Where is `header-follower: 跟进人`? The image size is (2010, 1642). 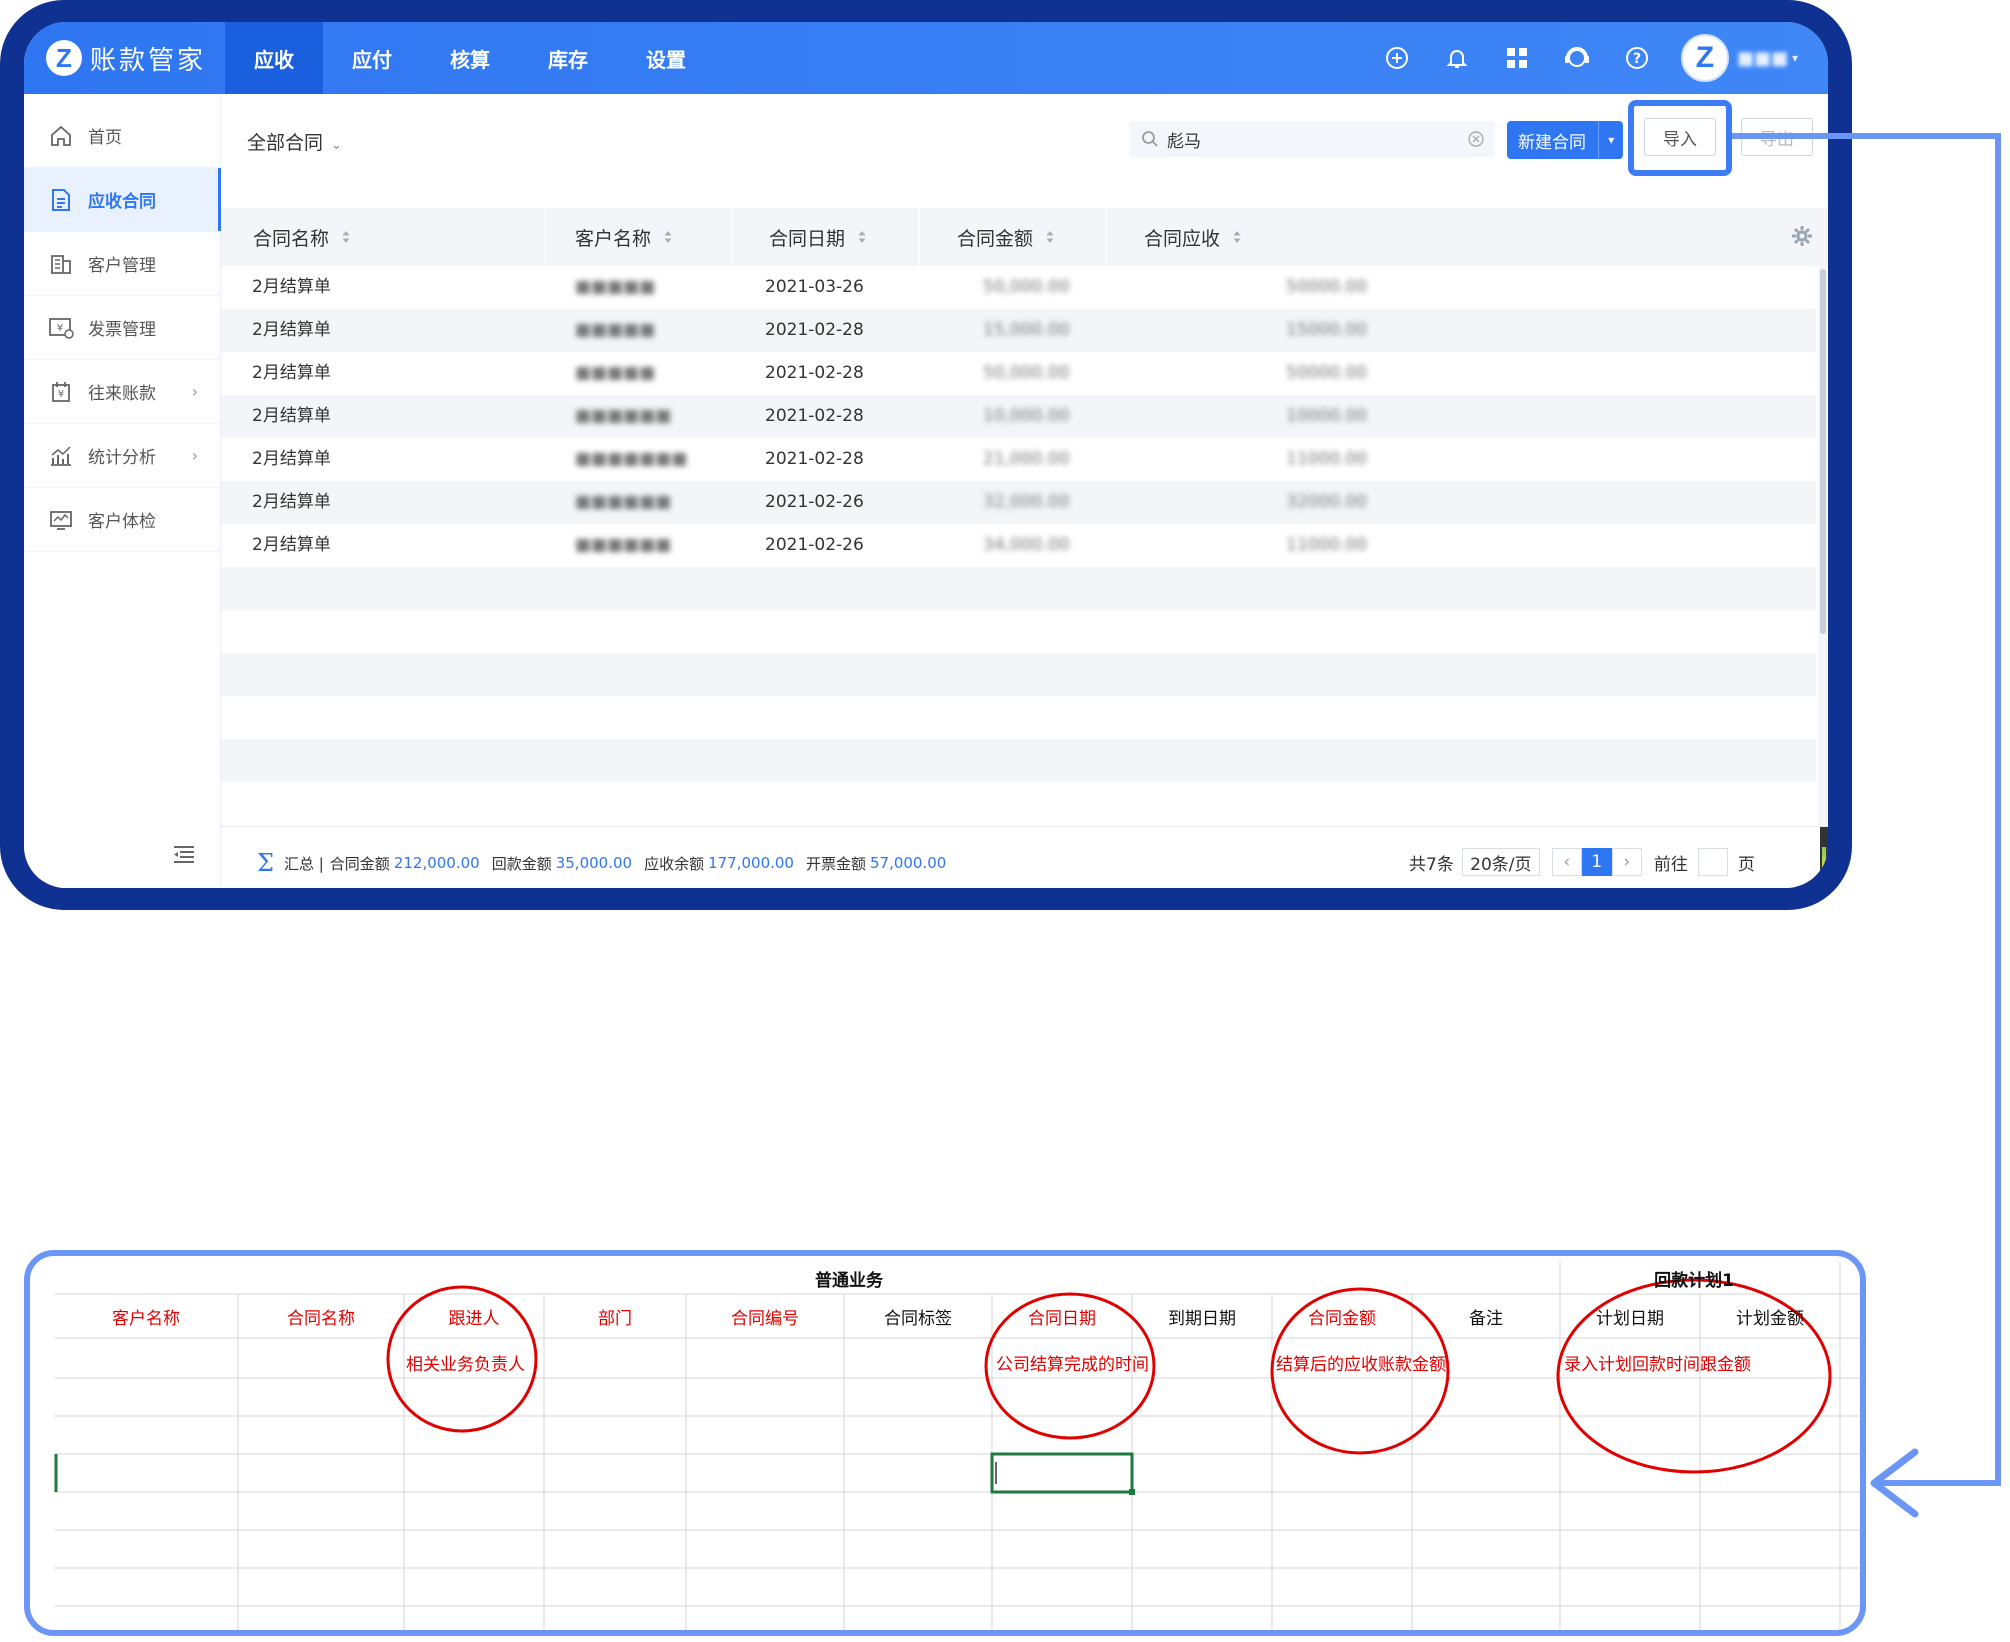 header-follower: 跟进人 is located at coordinates (474, 1316).